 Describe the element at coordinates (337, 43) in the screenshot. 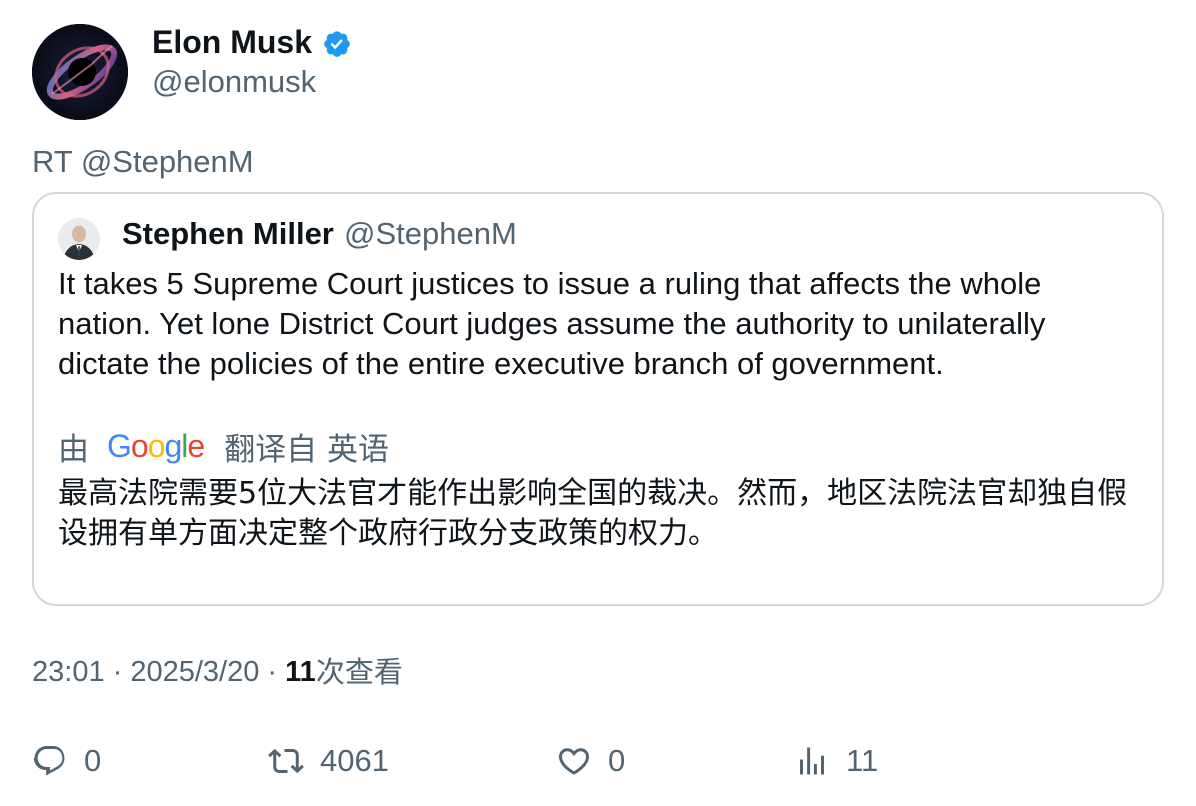

I see `verified-badge-icon` at that location.